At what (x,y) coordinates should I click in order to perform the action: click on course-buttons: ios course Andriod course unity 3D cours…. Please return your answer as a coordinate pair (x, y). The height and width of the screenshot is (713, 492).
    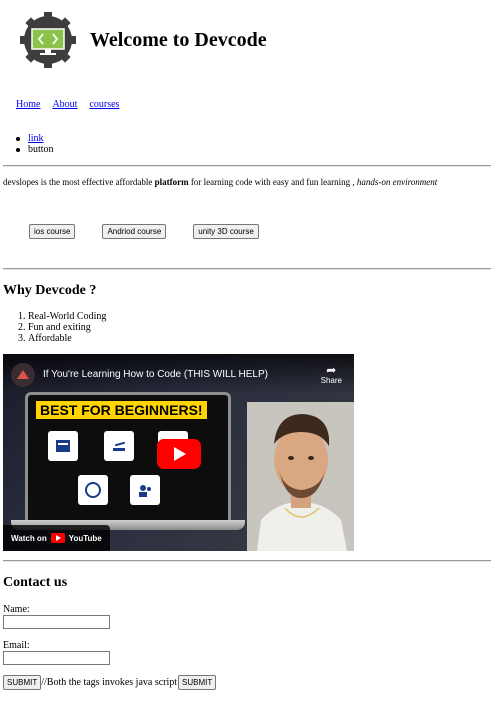
    Looking at the image, I should click on (144, 231).